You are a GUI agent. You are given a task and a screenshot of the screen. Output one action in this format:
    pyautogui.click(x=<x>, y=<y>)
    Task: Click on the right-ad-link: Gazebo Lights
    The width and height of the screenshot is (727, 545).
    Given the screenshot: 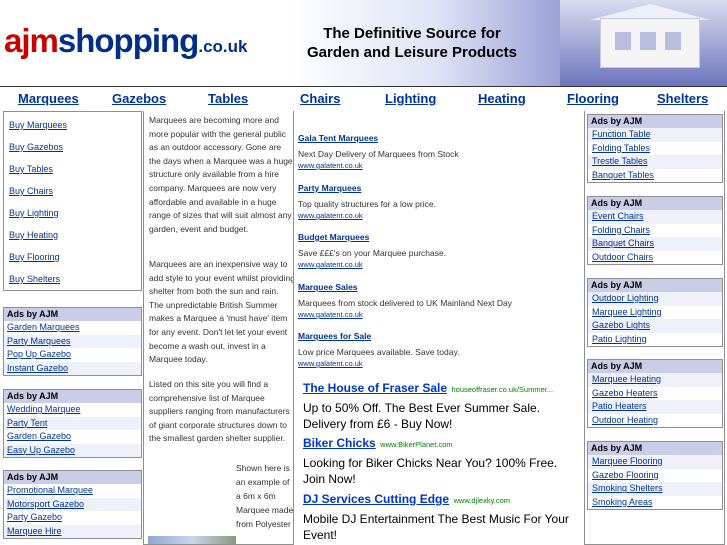 What is the action you would take?
    pyautogui.click(x=655, y=326)
    